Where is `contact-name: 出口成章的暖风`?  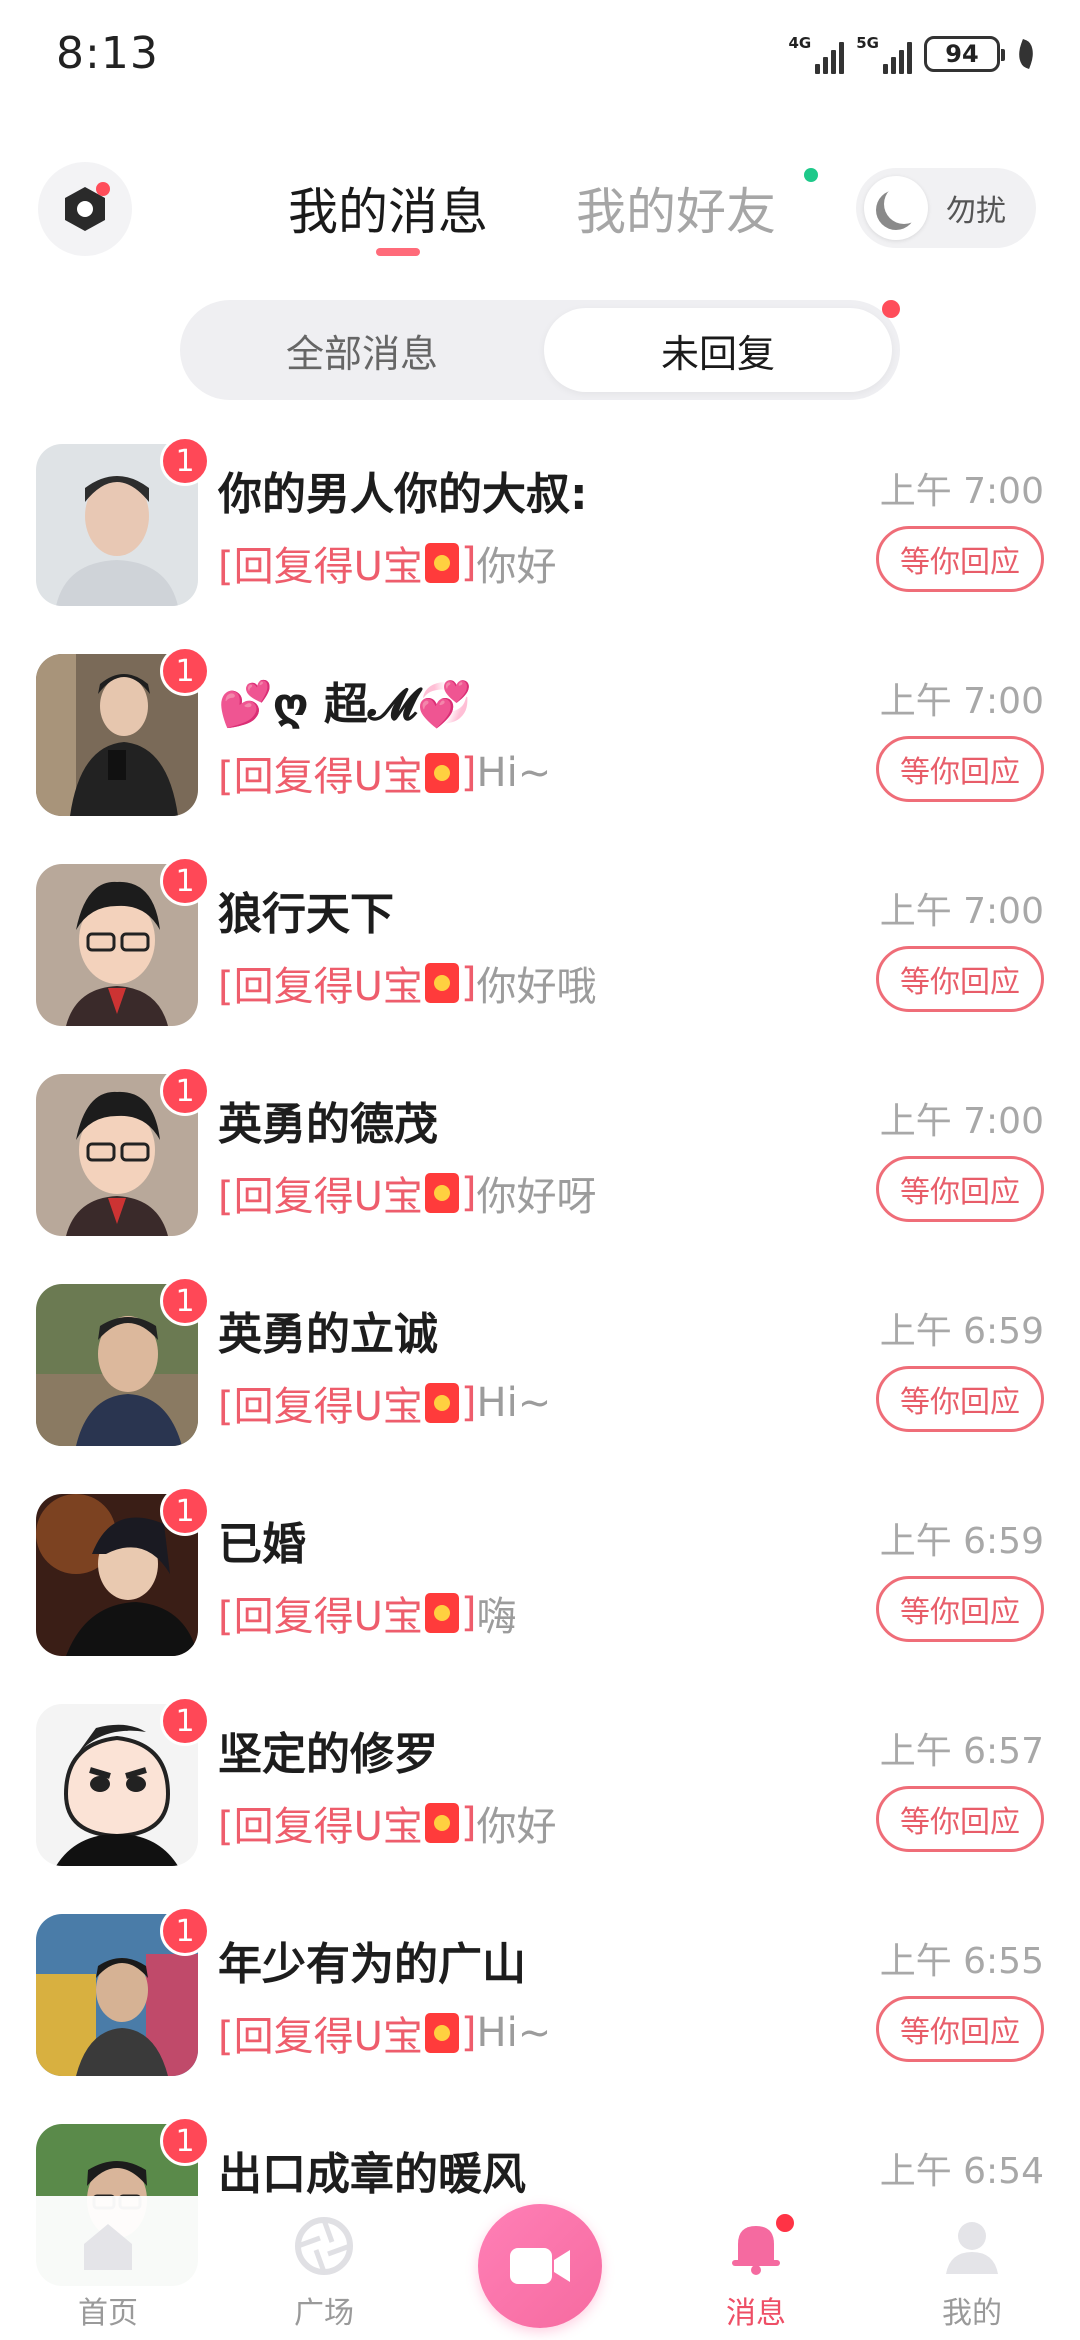
contact-name: 出口成章的暖风 is located at coordinates (372, 2174).